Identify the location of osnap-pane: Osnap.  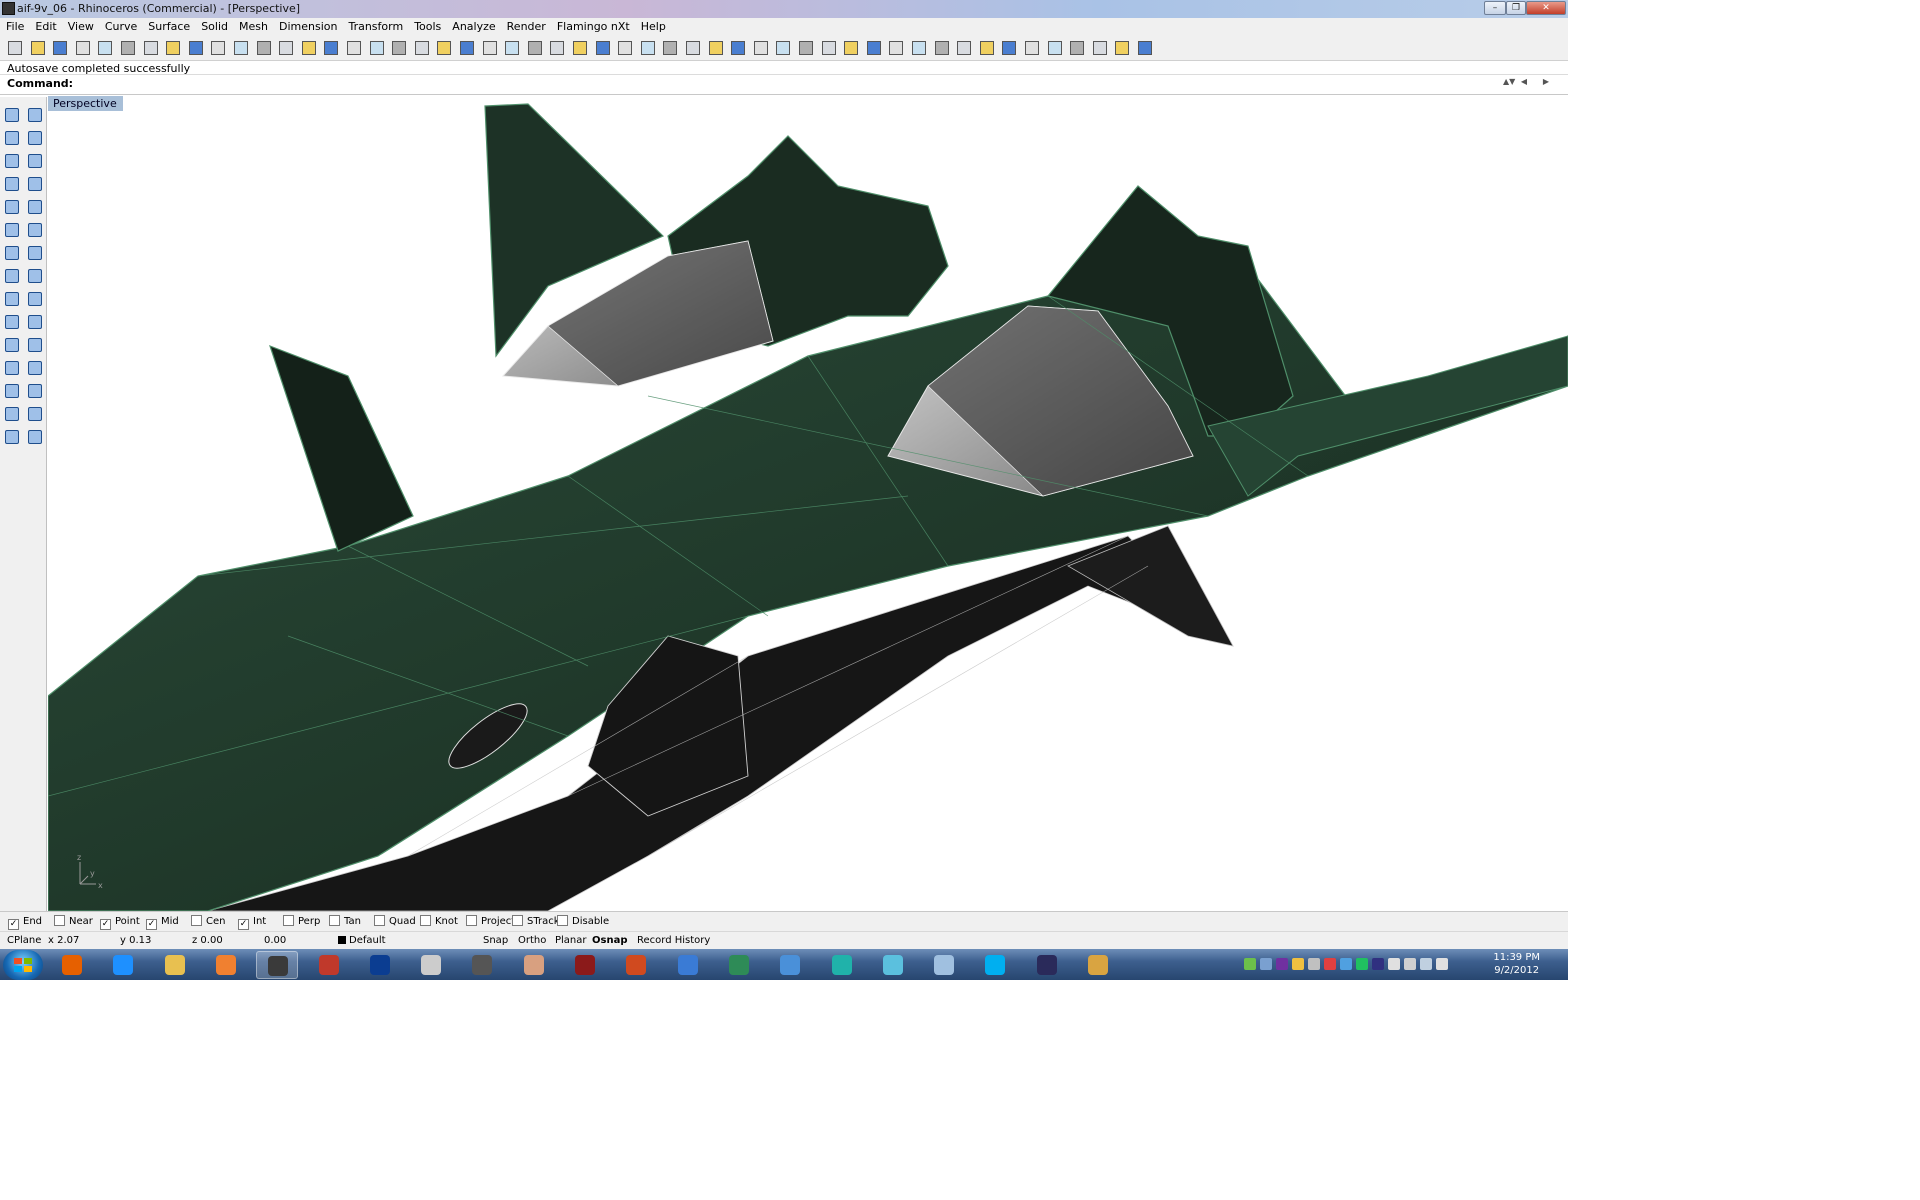
(609, 940).